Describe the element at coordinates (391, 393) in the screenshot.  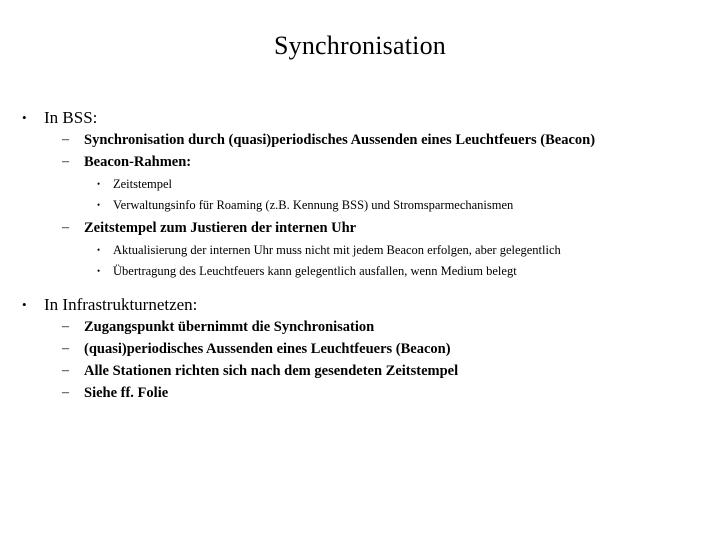
I see `outline-item-level2: – Siehe ff. Folie` at that location.